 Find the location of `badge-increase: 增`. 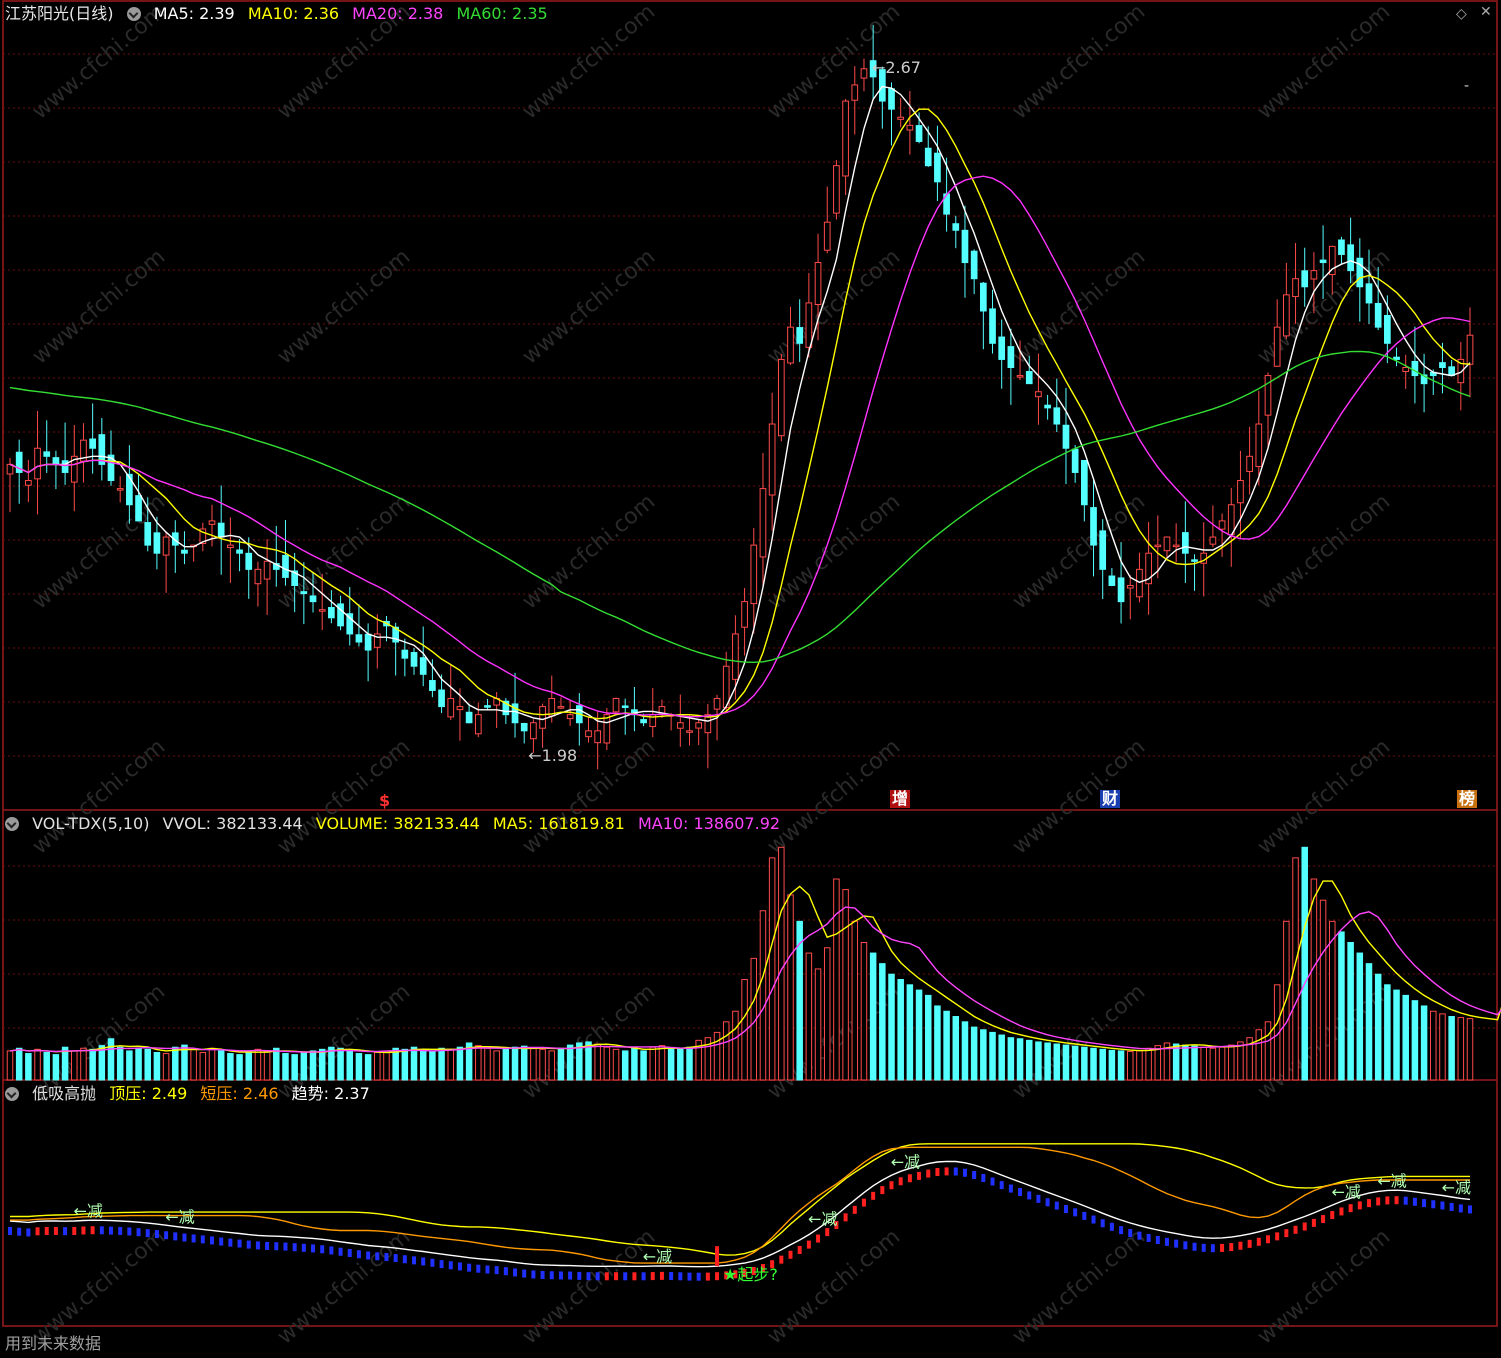

badge-increase: 增 is located at coordinates (900, 799).